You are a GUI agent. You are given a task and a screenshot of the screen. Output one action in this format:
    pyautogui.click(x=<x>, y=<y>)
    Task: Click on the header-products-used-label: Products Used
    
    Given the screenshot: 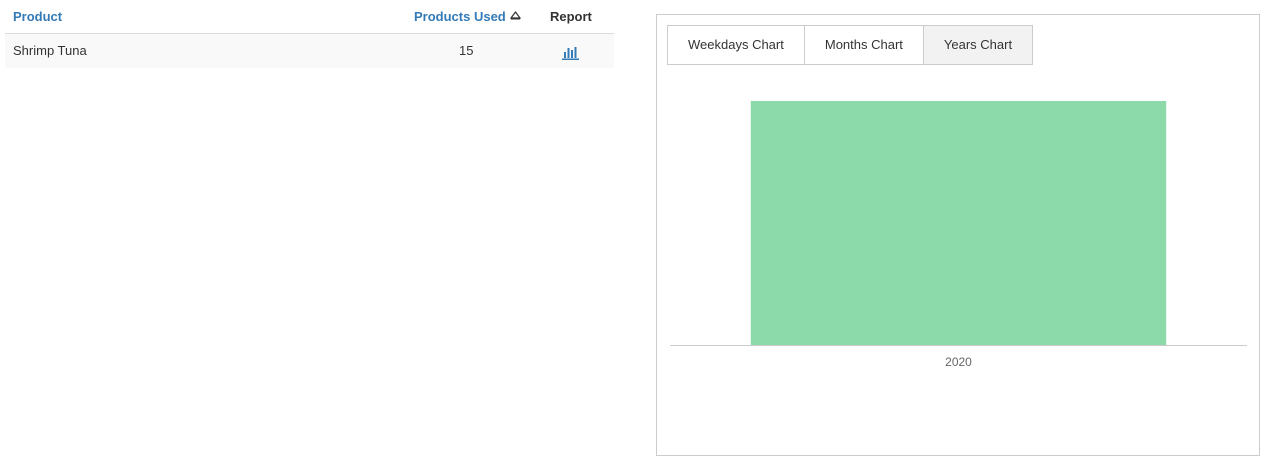 What is the action you would take?
    pyautogui.click(x=460, y=16)
    